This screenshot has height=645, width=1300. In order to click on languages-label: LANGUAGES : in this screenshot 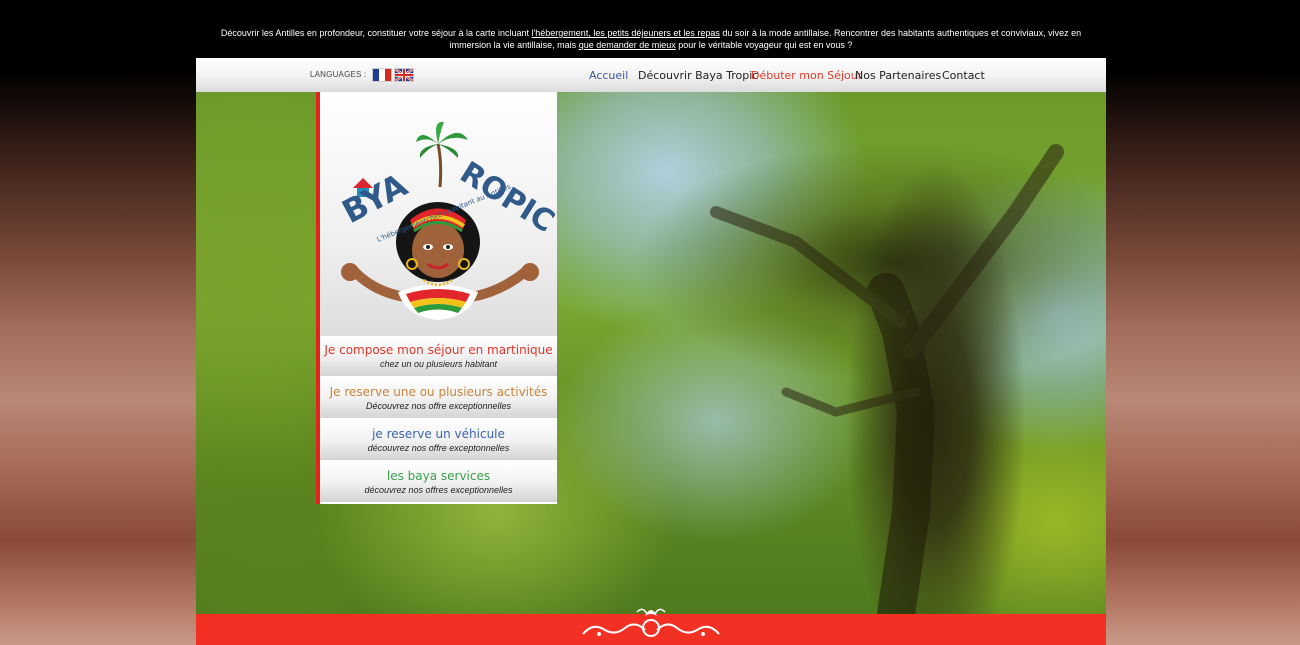, I will do `click(338, 74)`.